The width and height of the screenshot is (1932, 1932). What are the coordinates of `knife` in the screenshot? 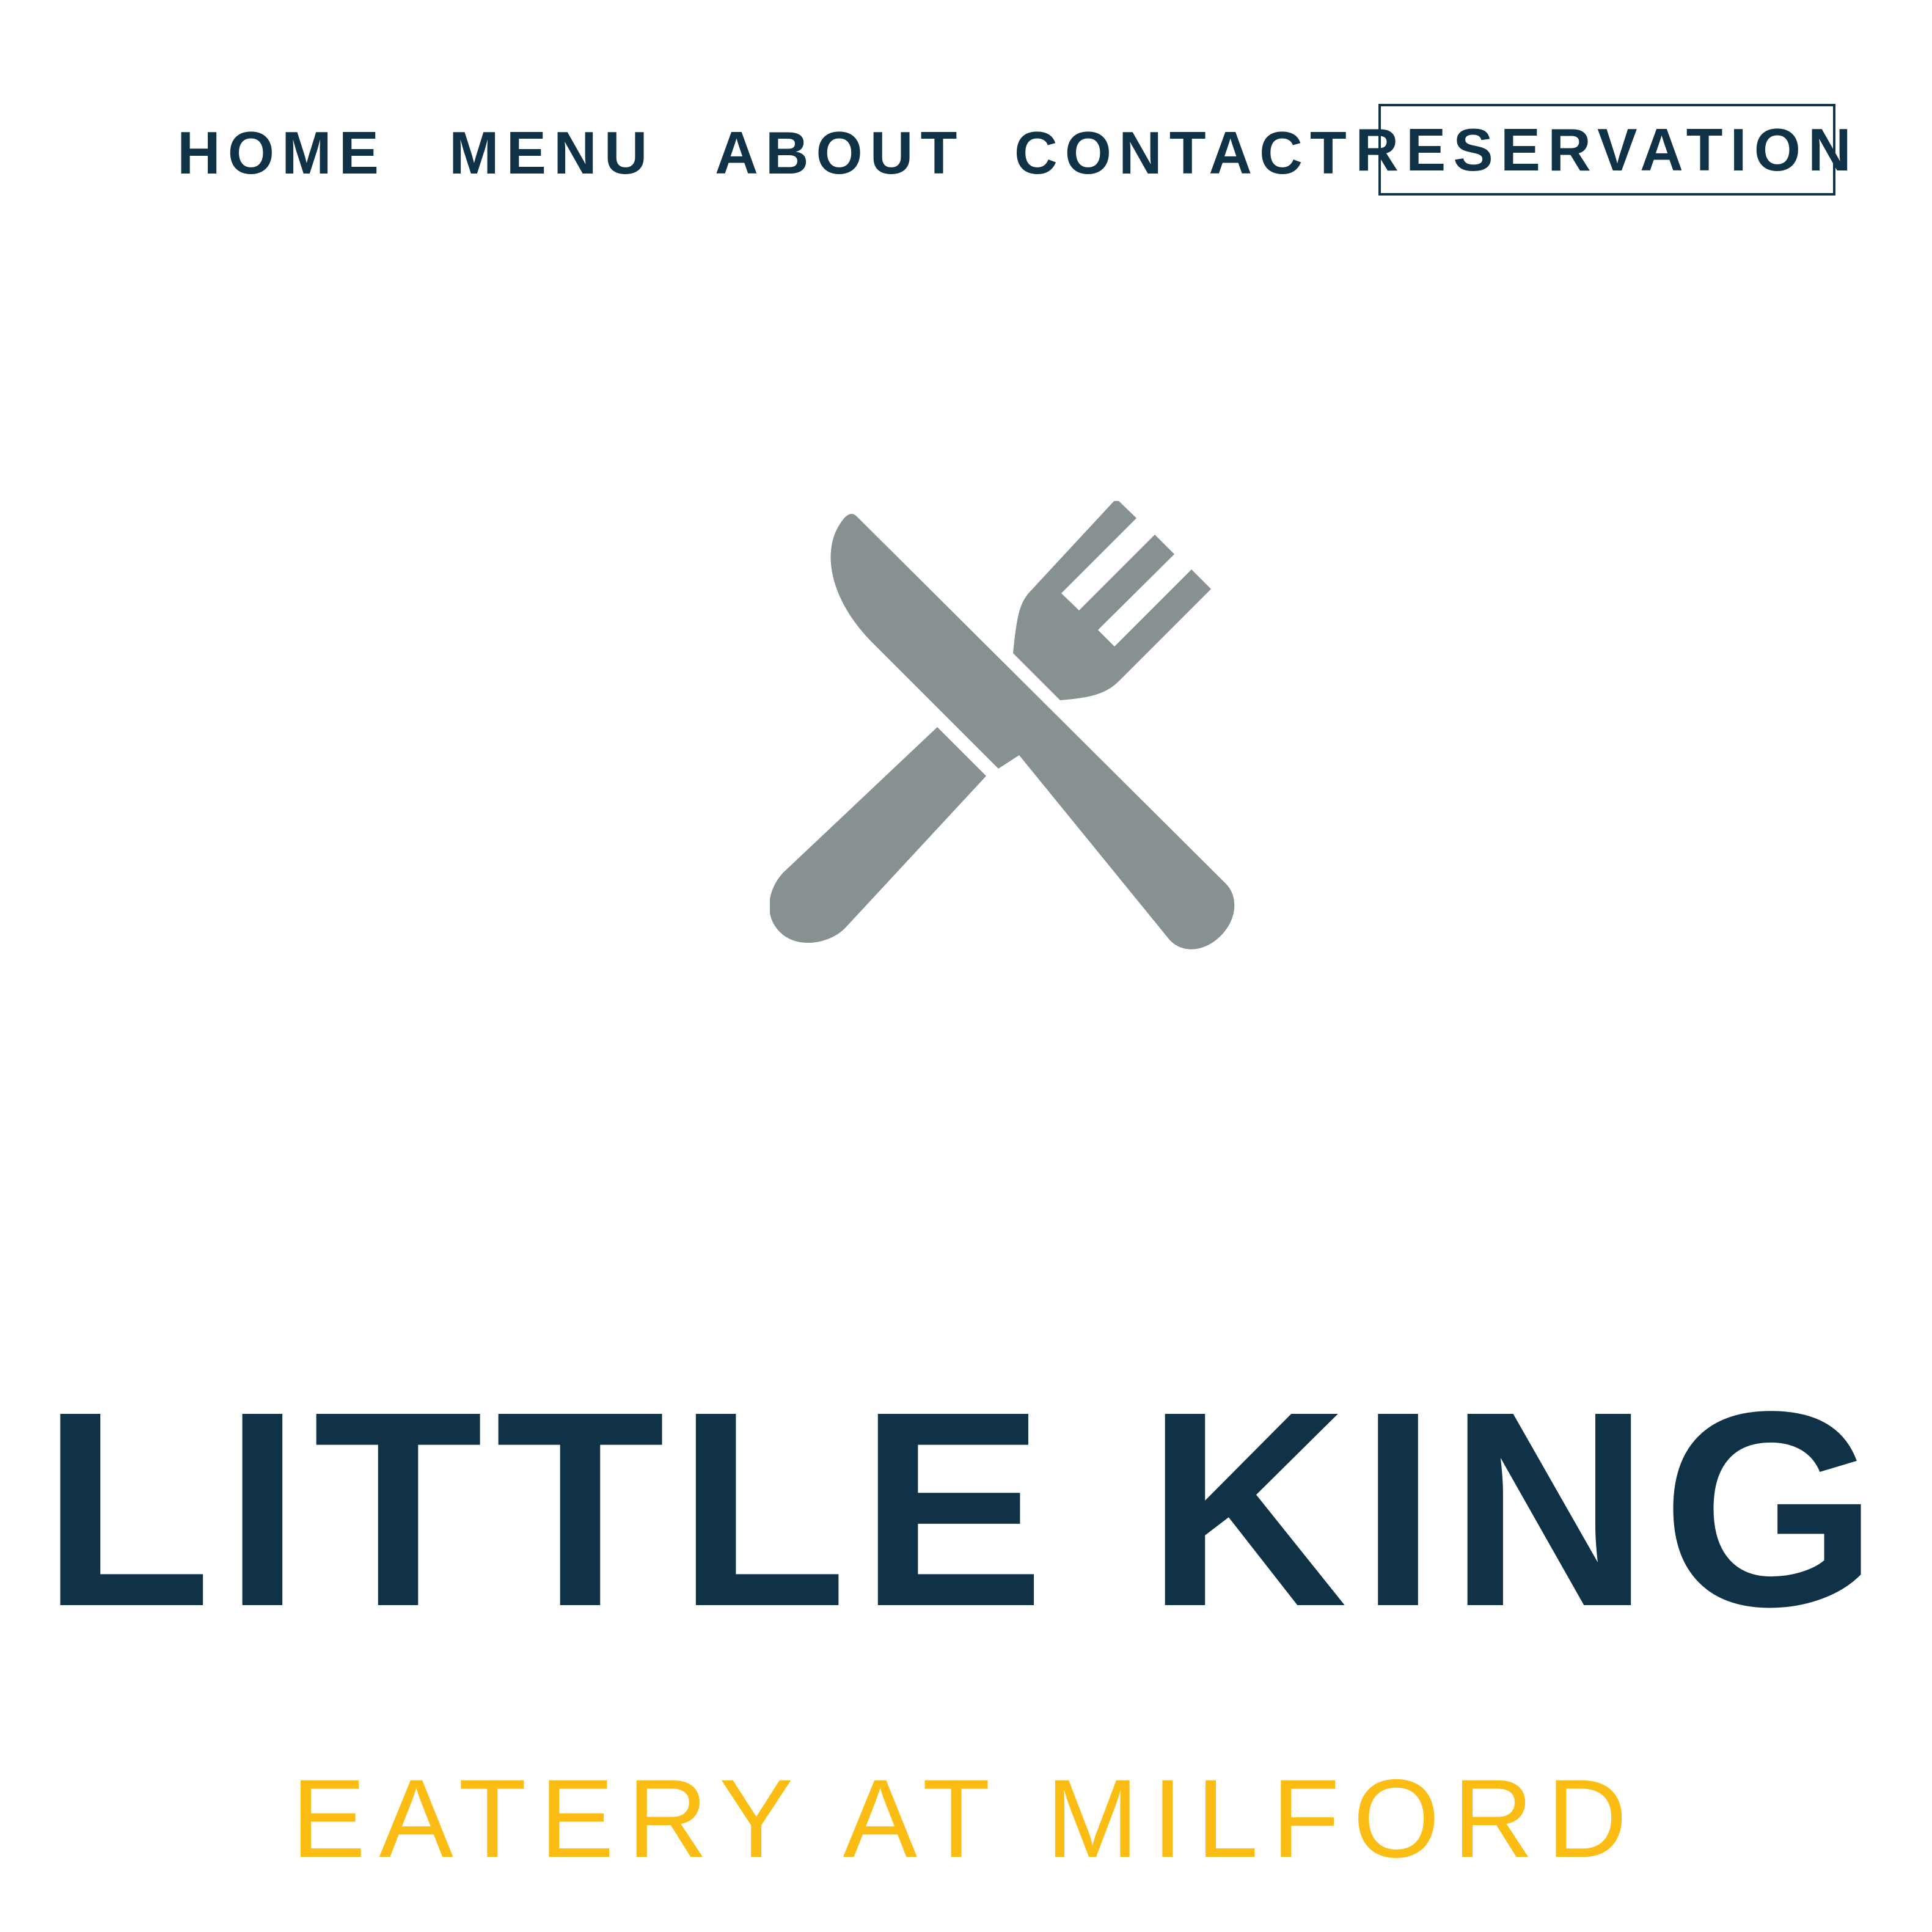 It's located at (1032, 732).